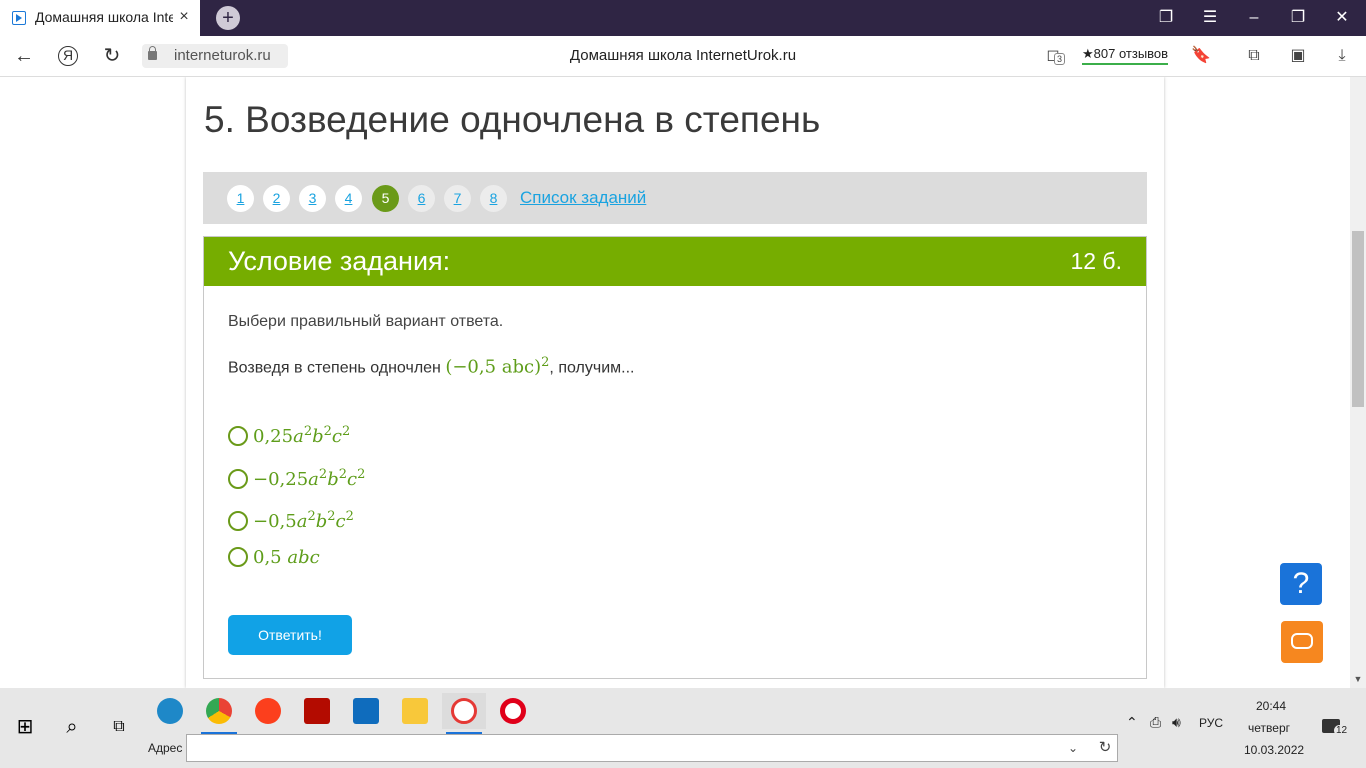 The width and height of the screenshot is (1366, 768). Describe the element at coordinates (1342, 18) in the screenshot. I see `window-close-icon: ✕` at that location.